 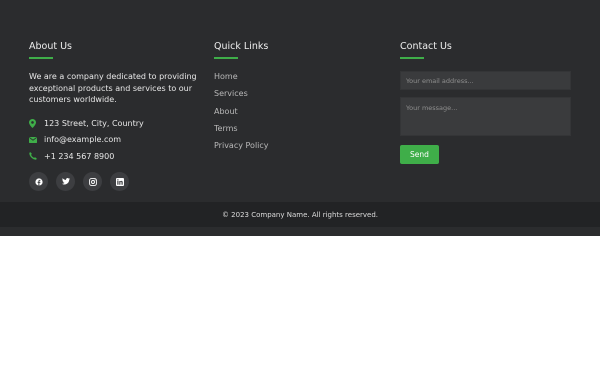 What do you see at coordinates (226, 76) in the screenshot?
I see `link-home: Home` at bounding box center [226, 76].